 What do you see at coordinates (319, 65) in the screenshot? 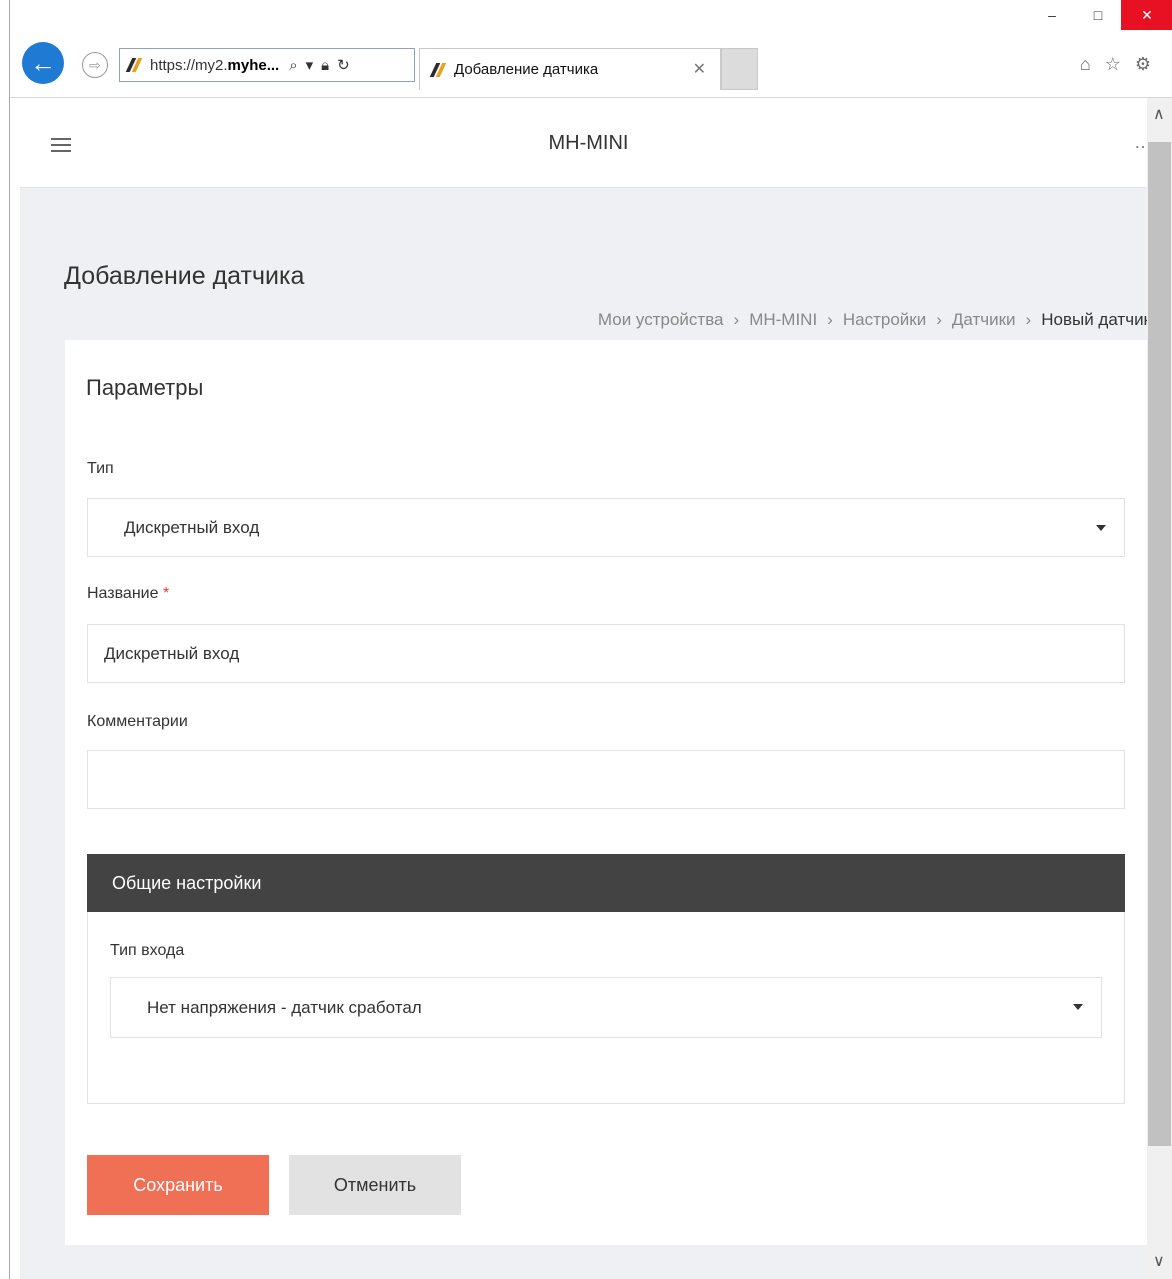
I see `address-bar-icons: ⌕ ▾ 🔒︎ ↻` at bounding box center [319, 65].